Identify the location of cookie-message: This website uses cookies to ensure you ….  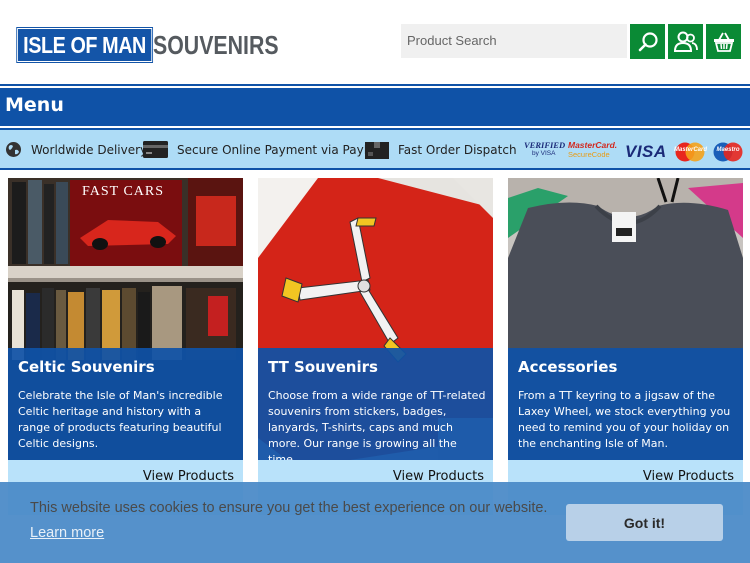
(289, 508).